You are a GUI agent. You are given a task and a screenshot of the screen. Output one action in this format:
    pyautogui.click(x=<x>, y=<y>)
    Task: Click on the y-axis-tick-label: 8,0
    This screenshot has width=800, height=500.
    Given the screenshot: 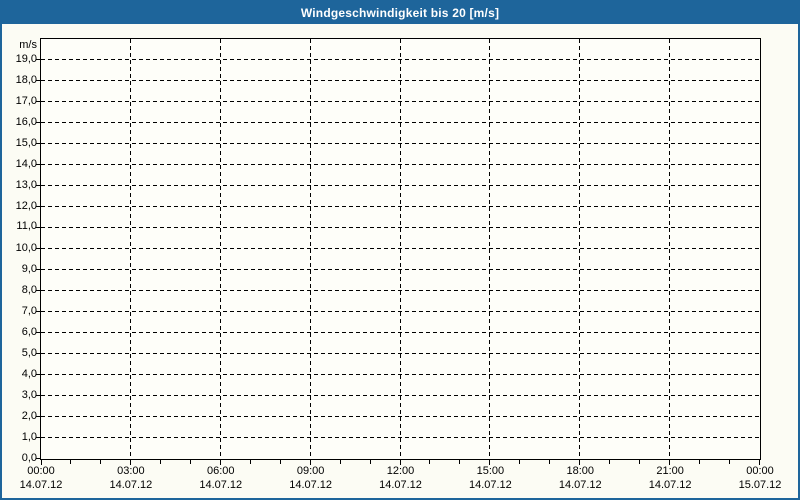 What is the action you would take?
    pyautogui.click(x=29, y=290)
    